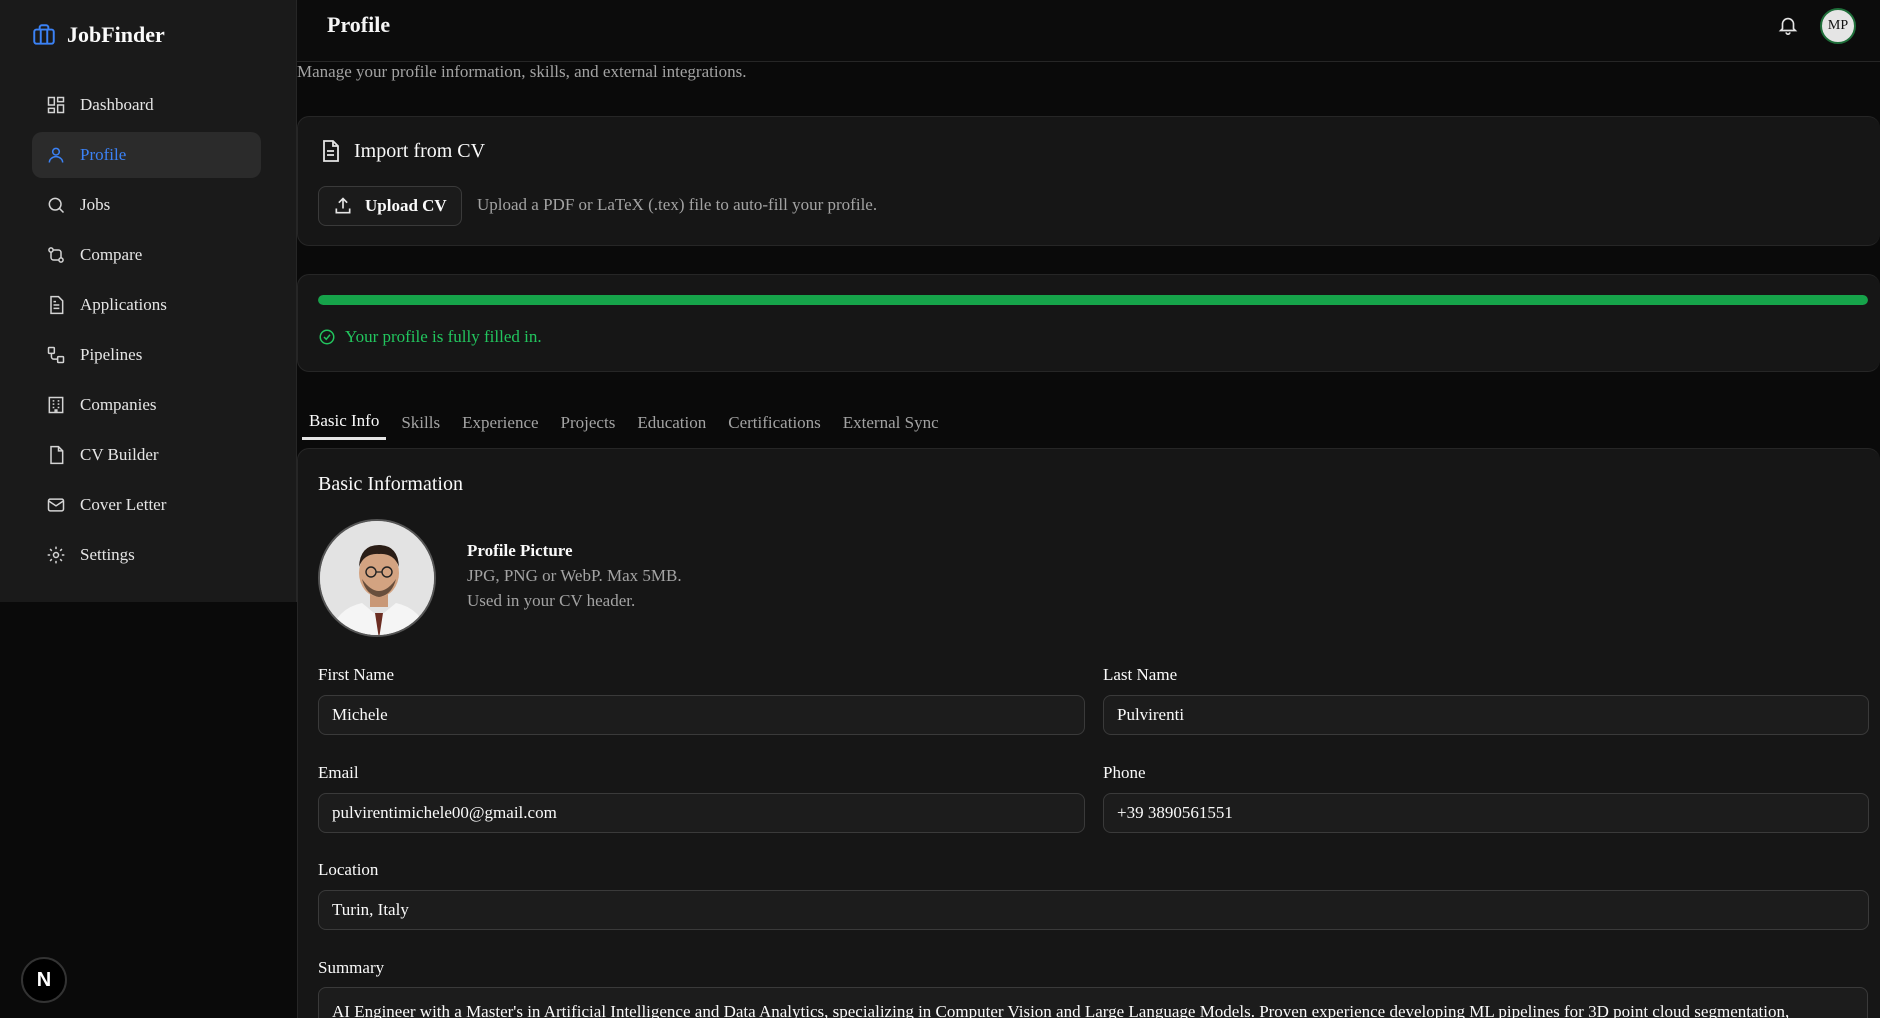 The image size is (1880, 1018). I want to click on sidebar-item-label: Applications, so click(123, 304).